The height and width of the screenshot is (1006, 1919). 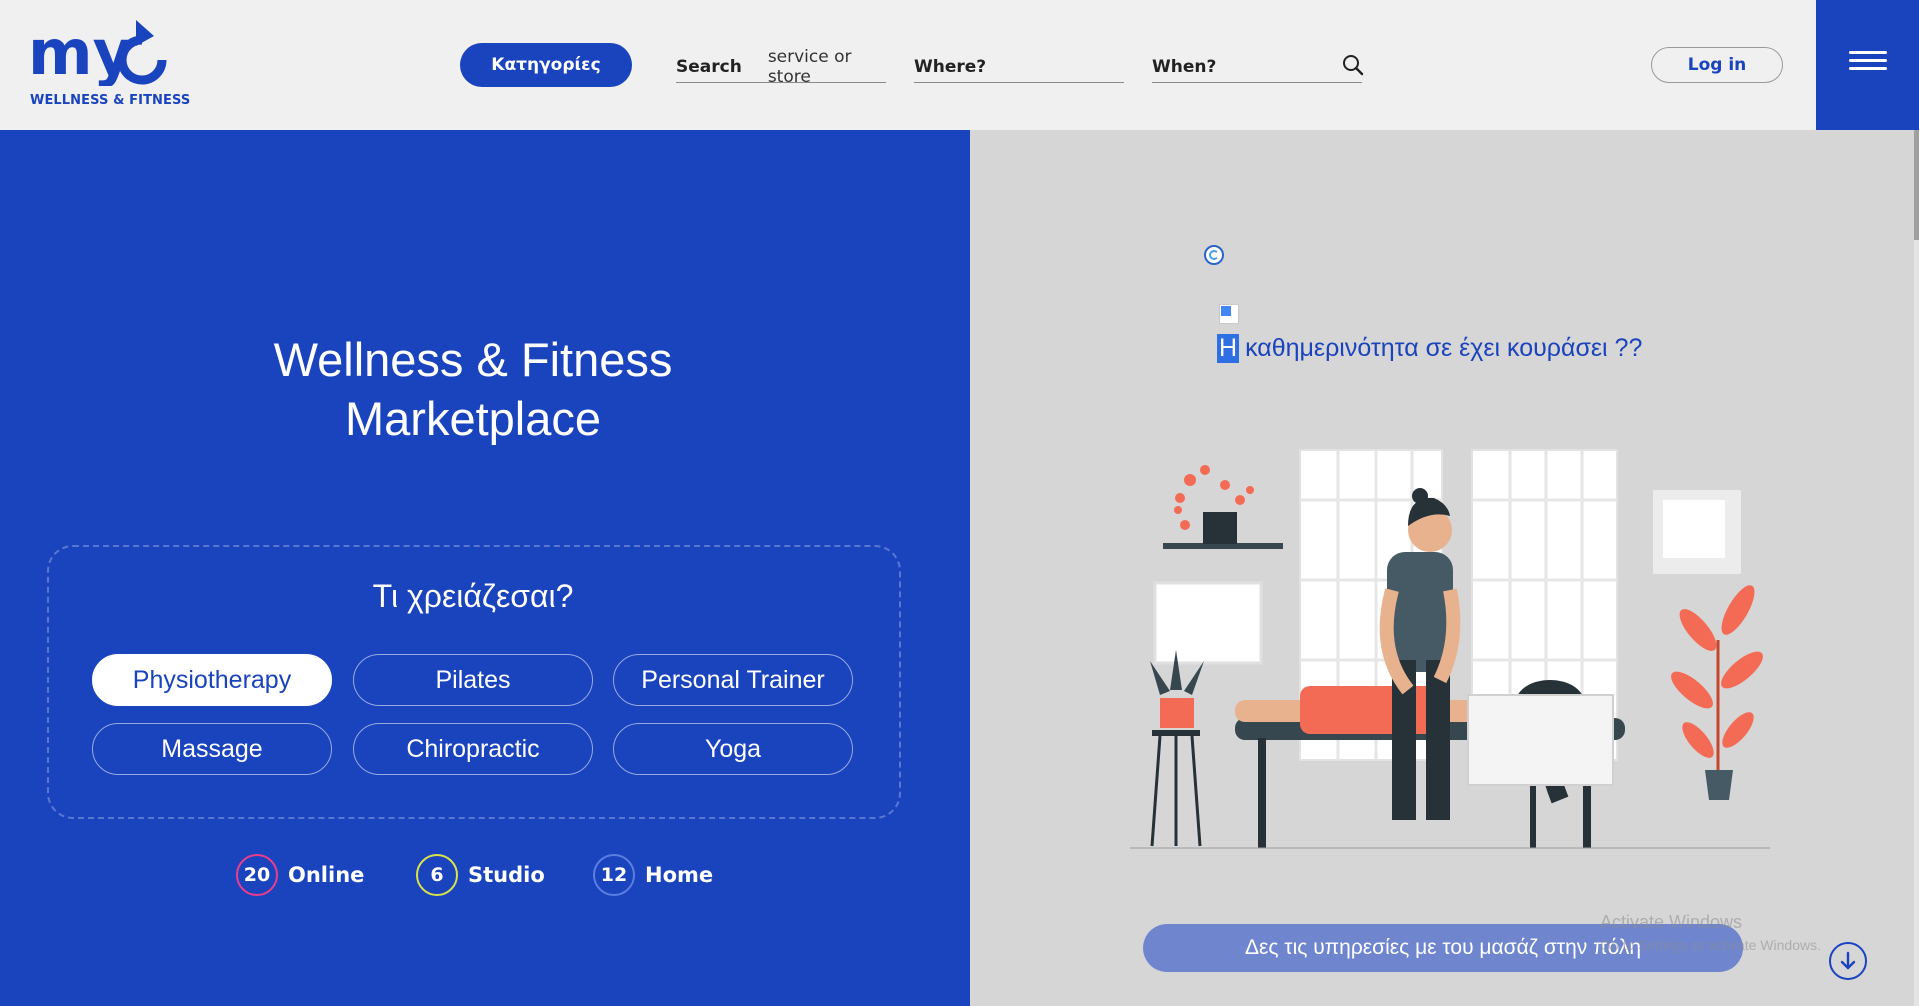 I want to click on logo-mark: my, so click(x=97, y=51).